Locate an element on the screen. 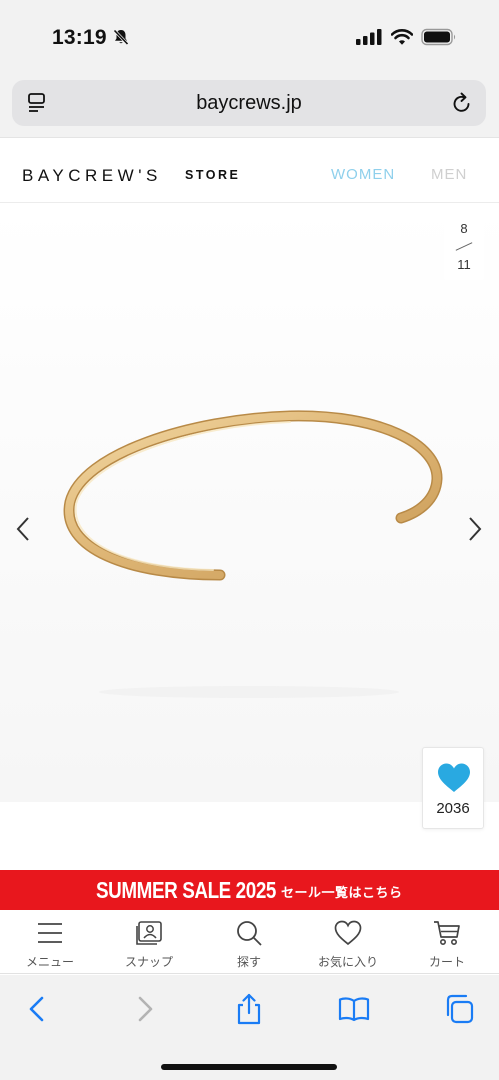  home-indicator is located at coordinates (249, 1067).